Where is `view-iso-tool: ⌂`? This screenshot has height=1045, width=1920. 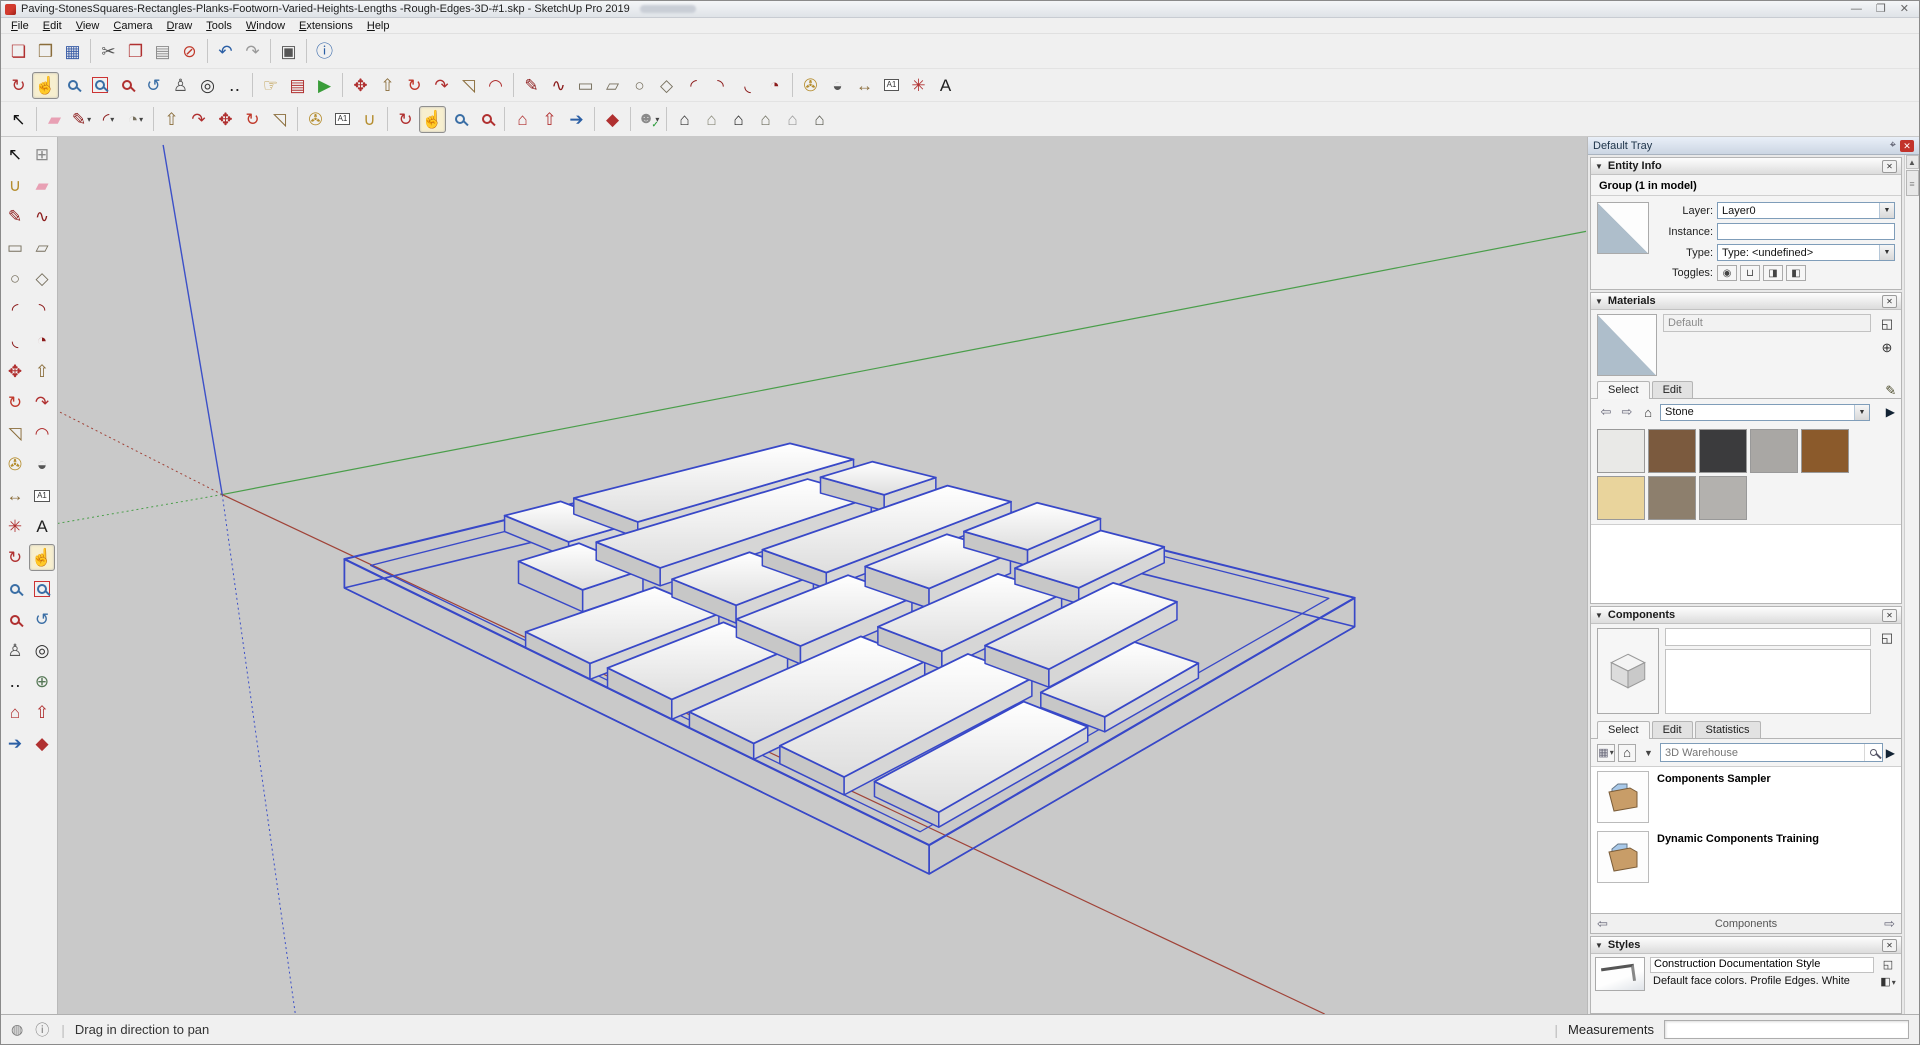
view-iso-tool: ⌂ is located at coordinates (684, 119).